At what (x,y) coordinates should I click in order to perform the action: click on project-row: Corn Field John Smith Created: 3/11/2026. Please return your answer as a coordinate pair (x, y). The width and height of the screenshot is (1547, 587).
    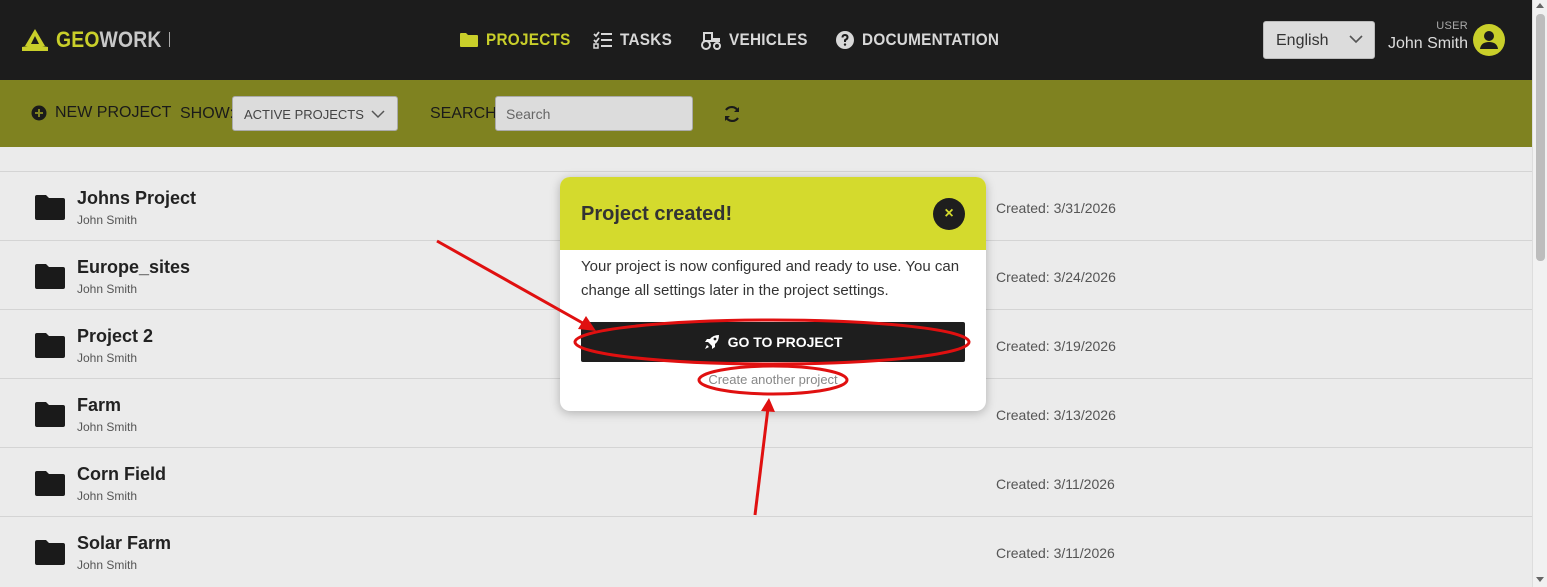
    Looking at the image, I should click on (766, 481).